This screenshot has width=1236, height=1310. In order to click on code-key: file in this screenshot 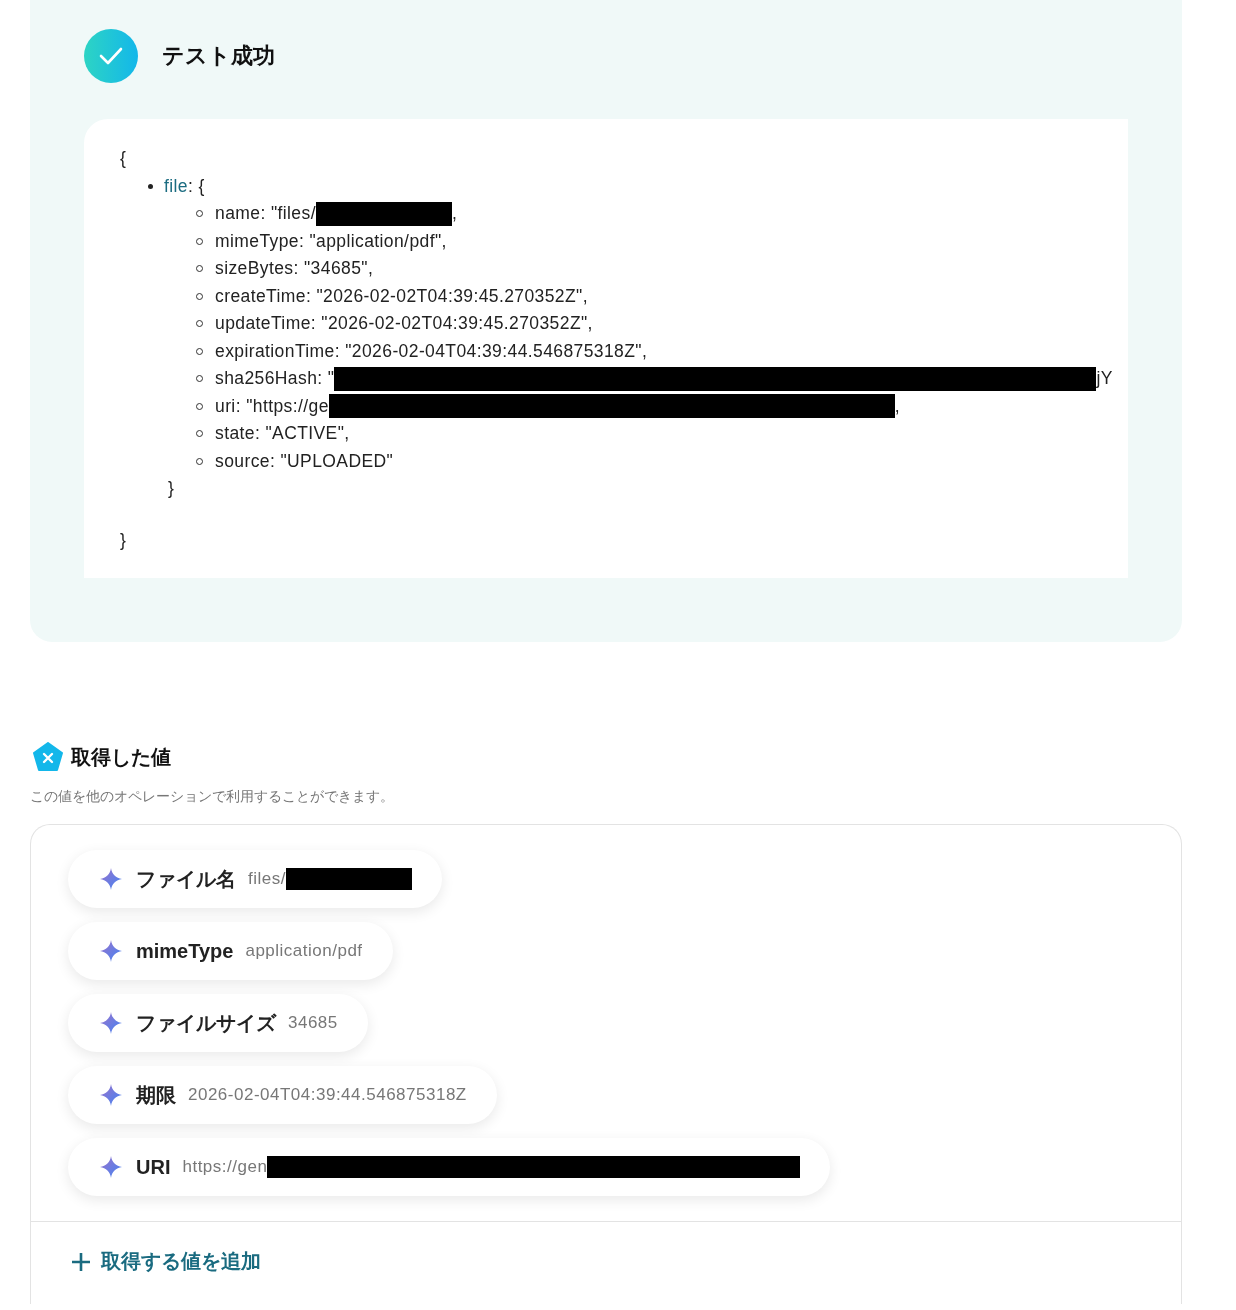, I will do `click(176, 186)`.